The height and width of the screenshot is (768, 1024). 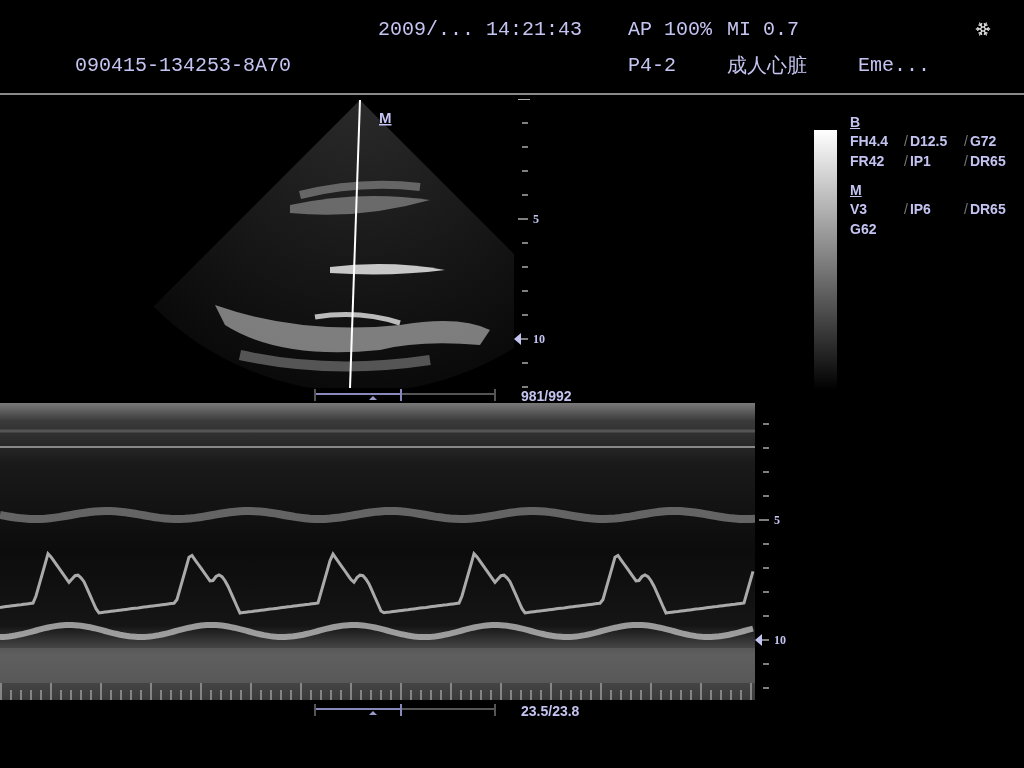 What do you see at coordinates (928, 141) in the screenshot?
I see `parameter-value: D12.5` at bounding box center [928, 141].